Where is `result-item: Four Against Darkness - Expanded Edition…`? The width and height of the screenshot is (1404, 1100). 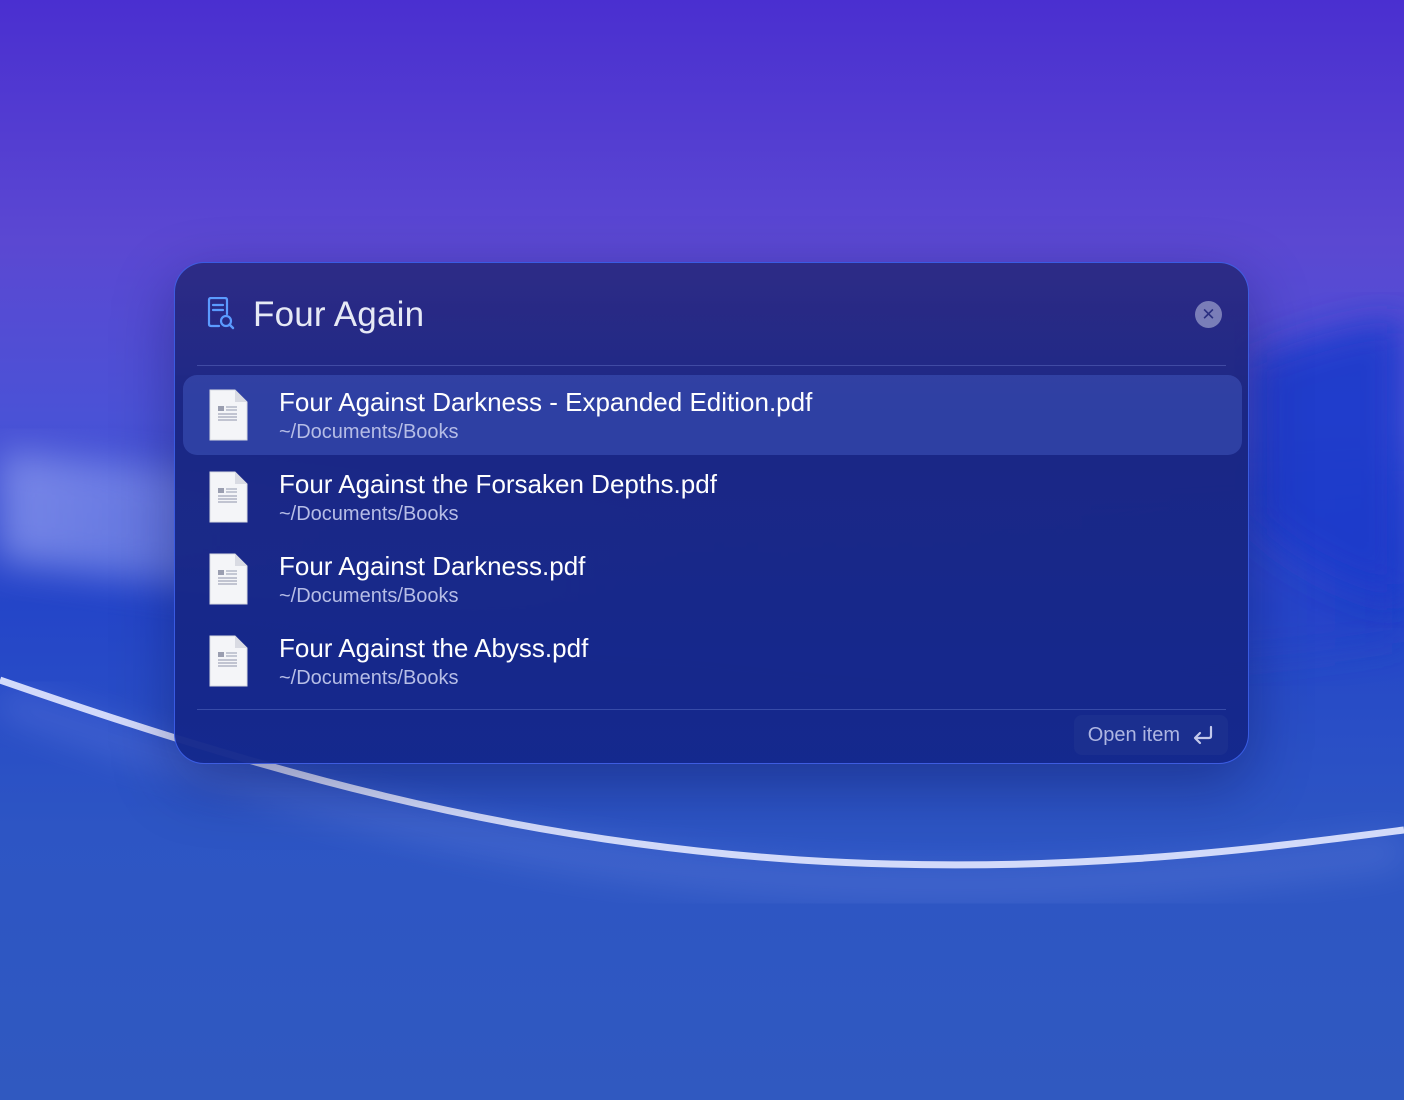 result-item: Four Against Darkness - Expanded Edition… is located at coordinates (712, 415).